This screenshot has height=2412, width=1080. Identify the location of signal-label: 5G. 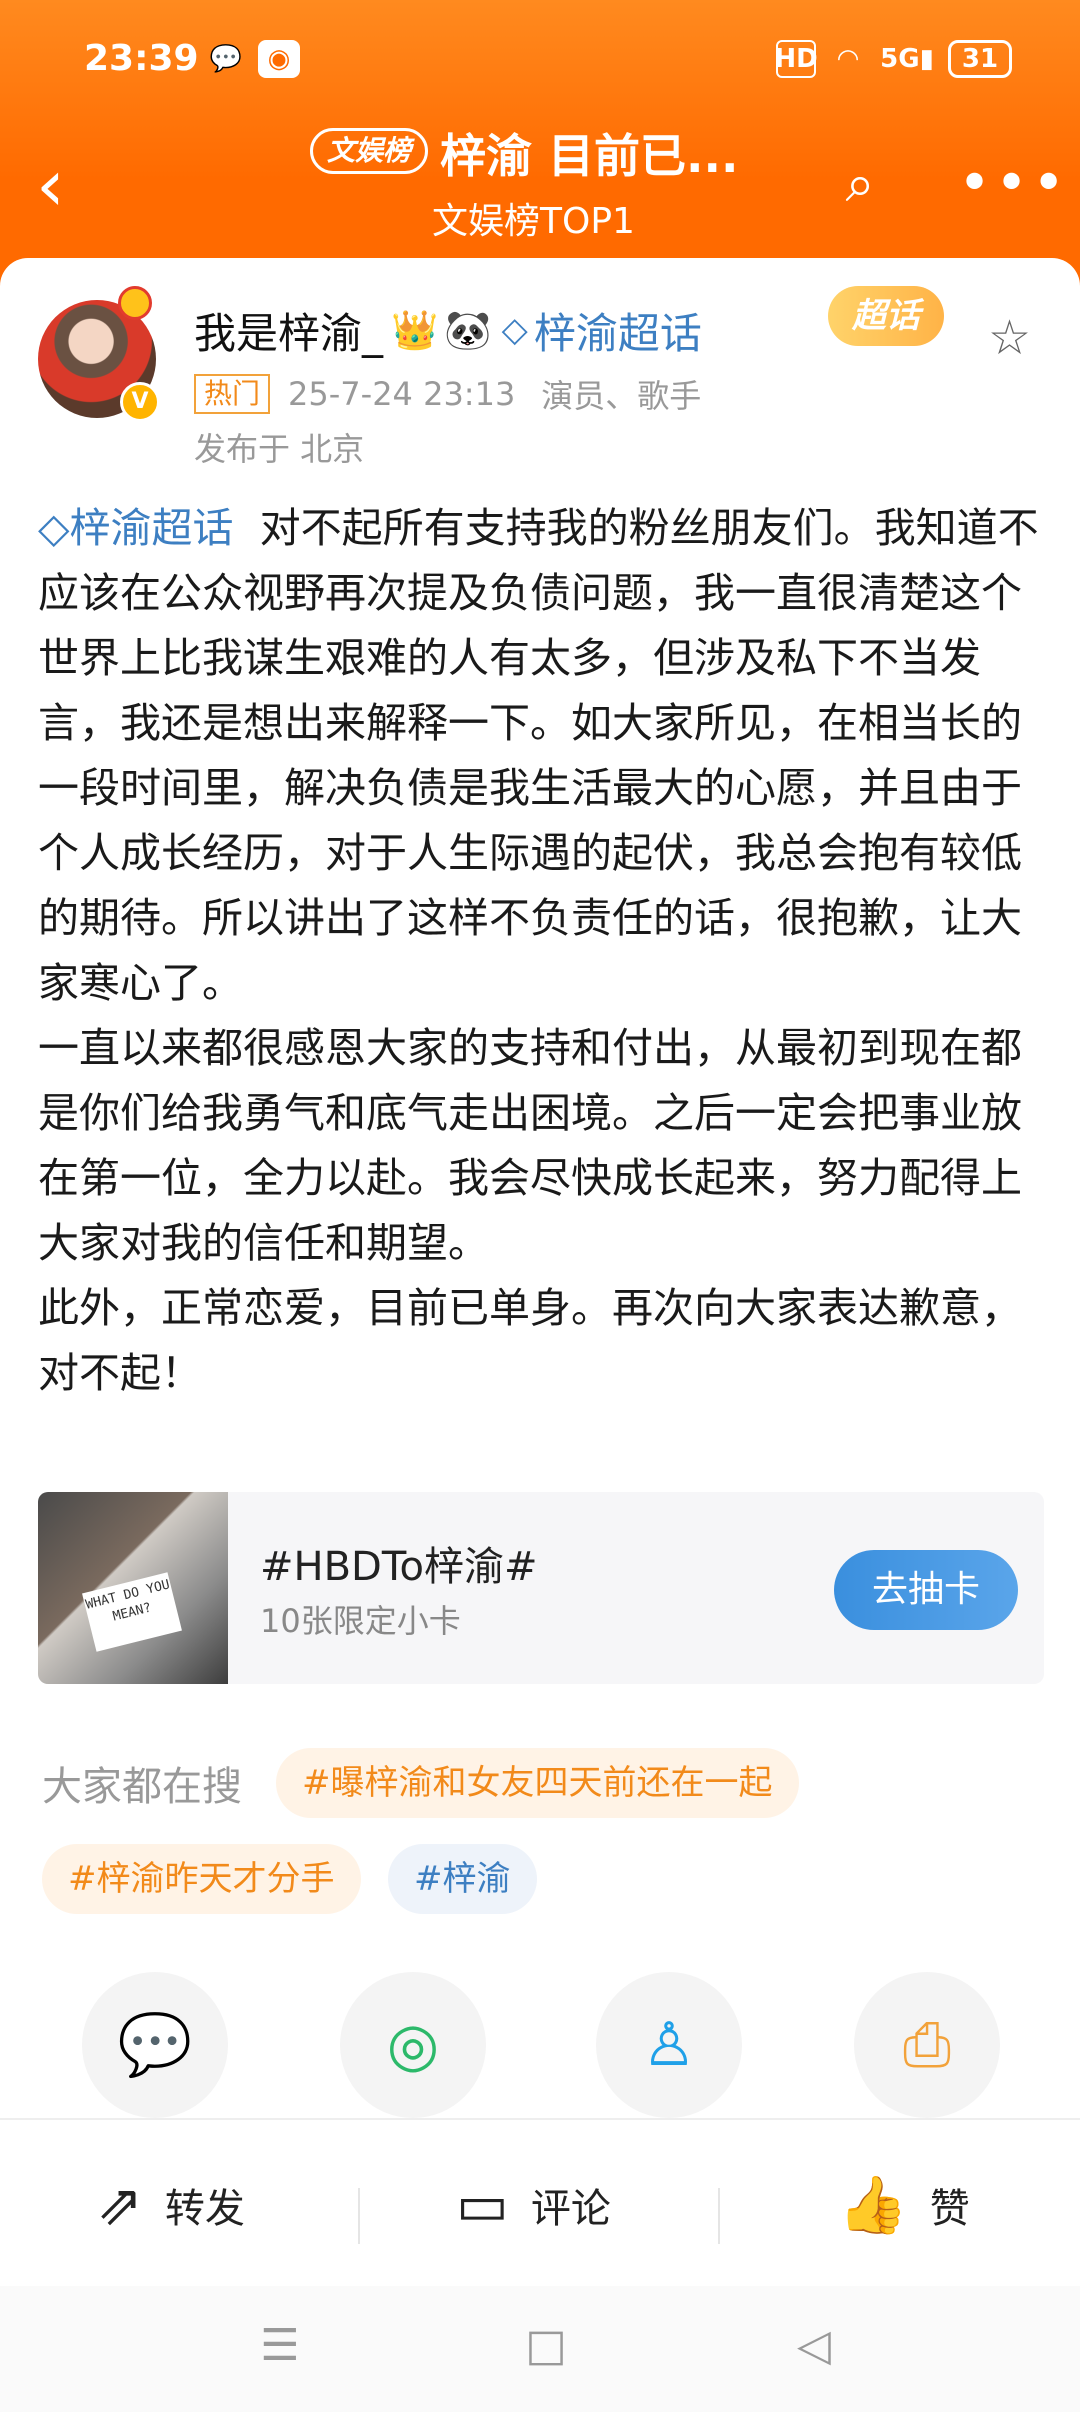
(900, 59).